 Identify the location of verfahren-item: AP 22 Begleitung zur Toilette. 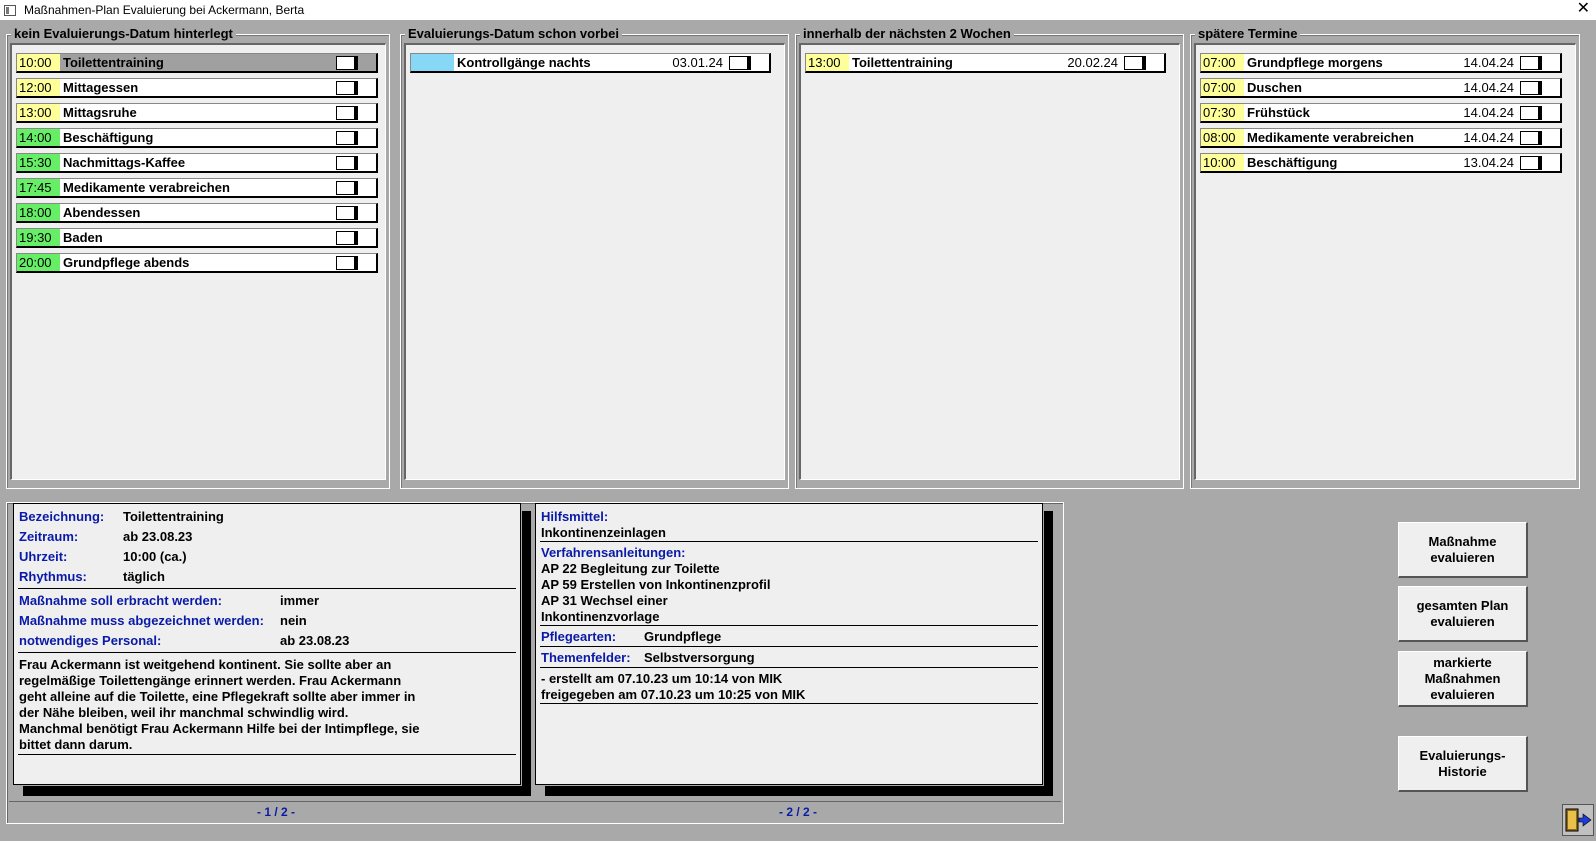
(630, 568).